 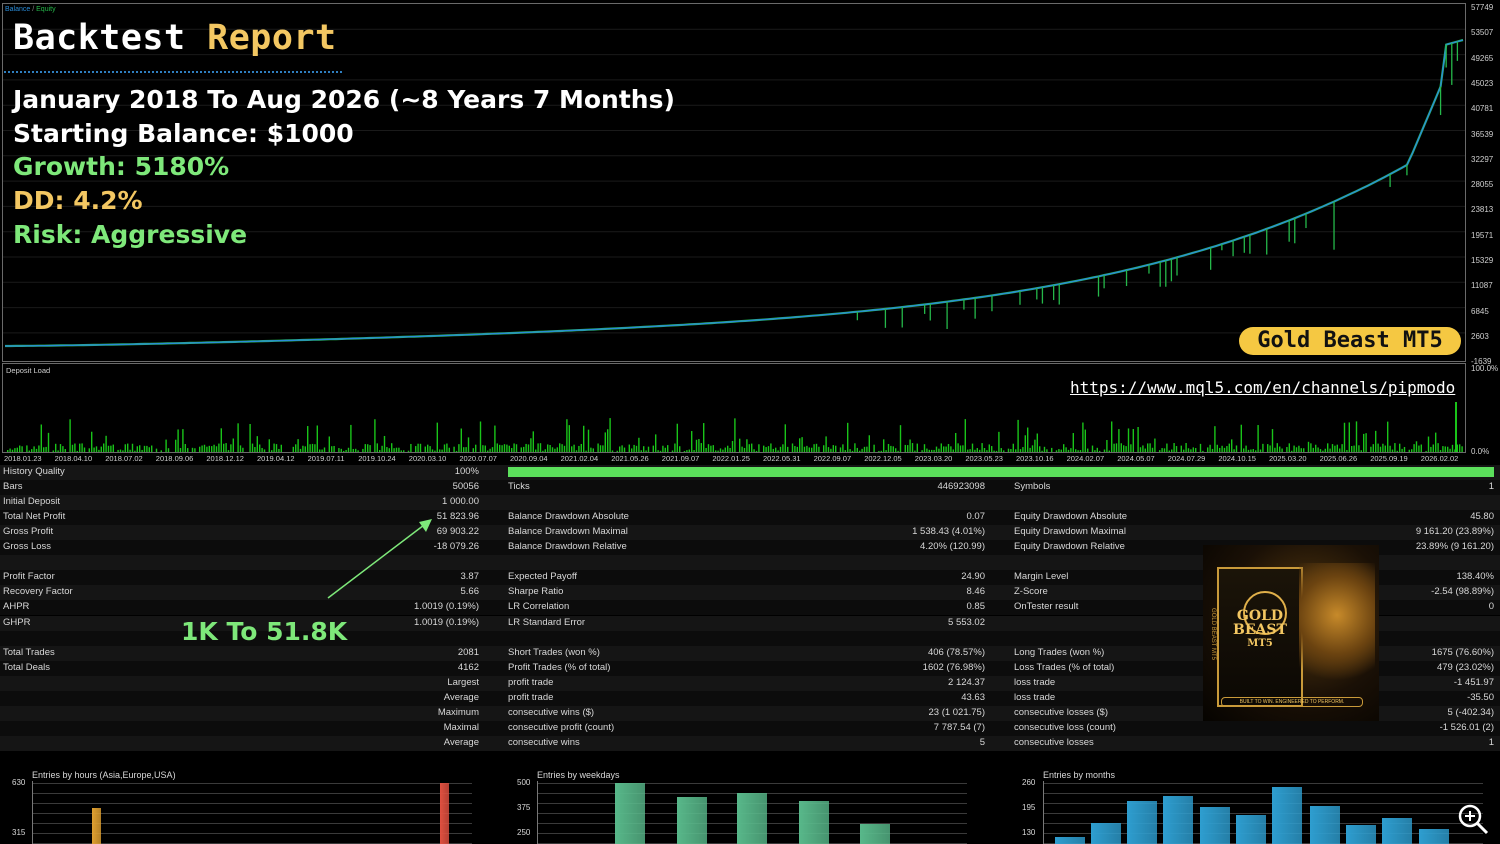 What do you see at coordinates (568, 532) in the screenshot?
I see `stat-label: Balance Drawdown Maximal` at bounding box center [568, 532].